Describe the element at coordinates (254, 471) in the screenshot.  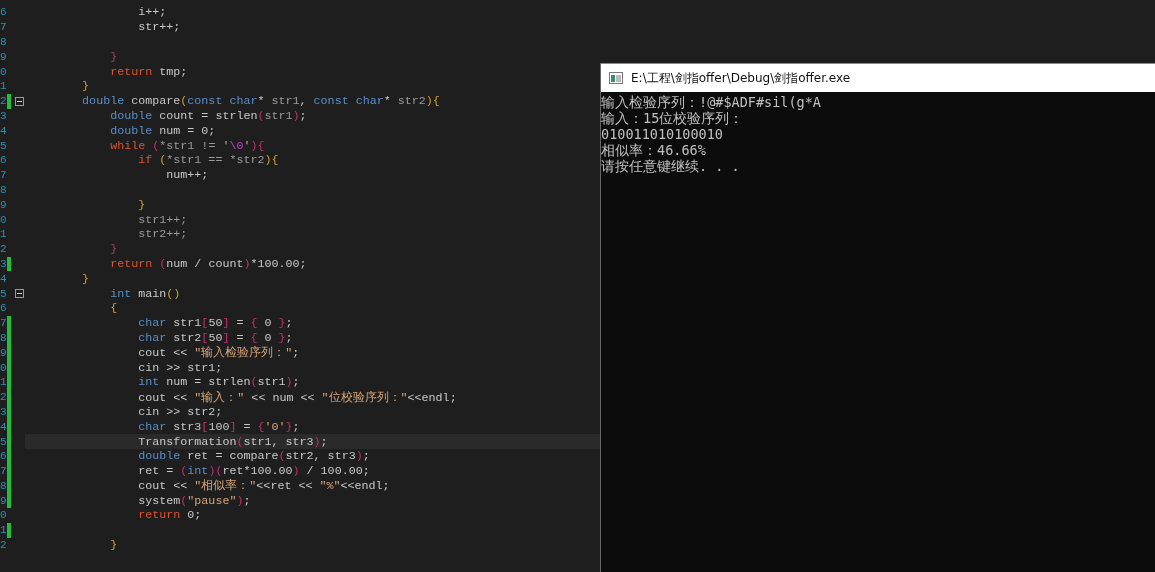
I see `code-line: ret = (int)(ret*100.00) / 100.00;` at that location.